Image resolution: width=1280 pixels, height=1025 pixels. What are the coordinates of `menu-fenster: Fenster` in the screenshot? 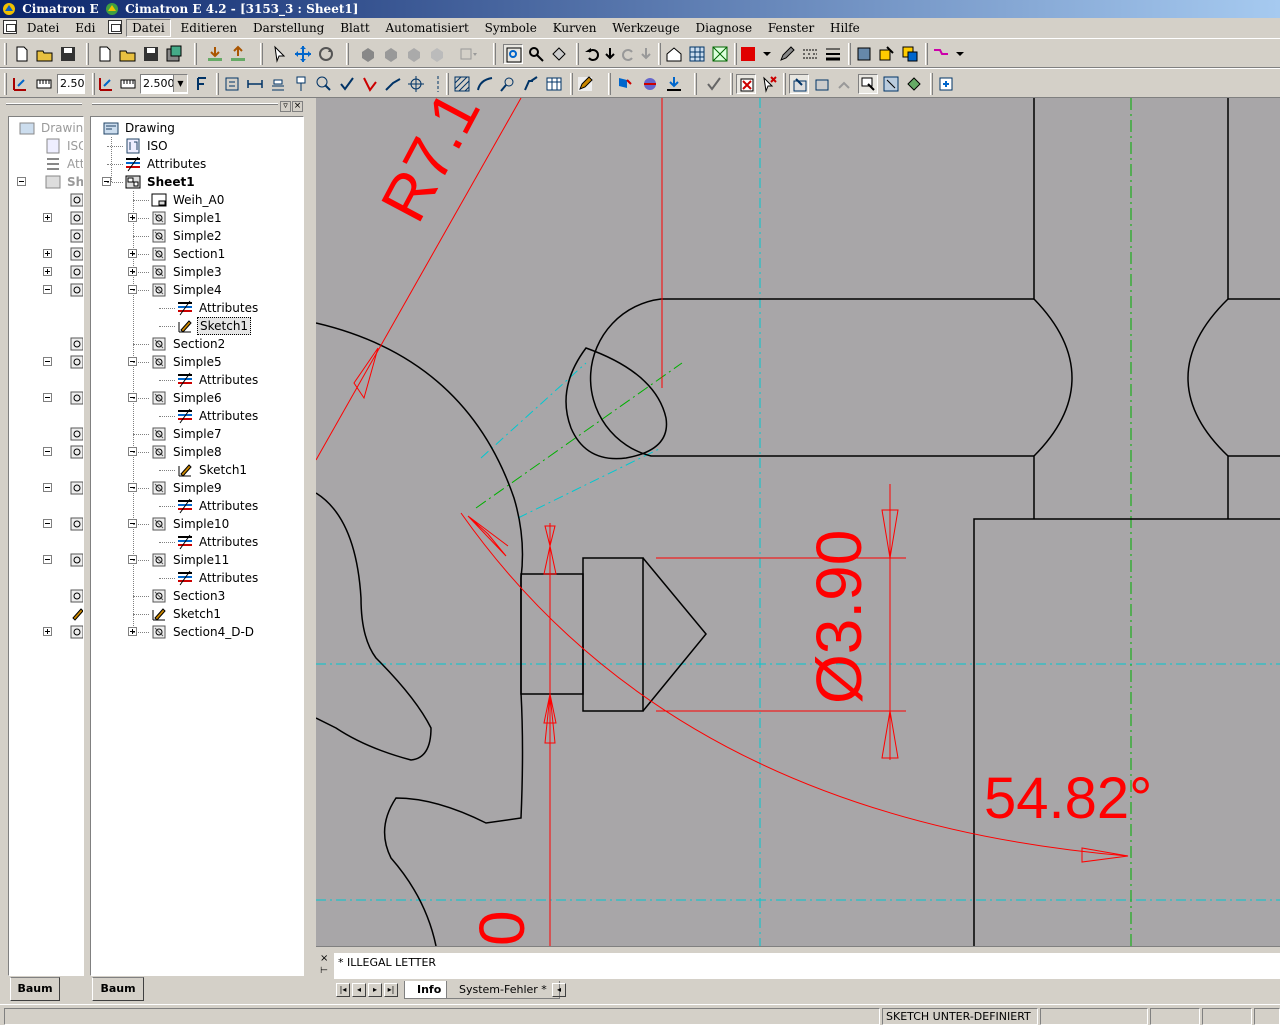 It's located at (791, 28).